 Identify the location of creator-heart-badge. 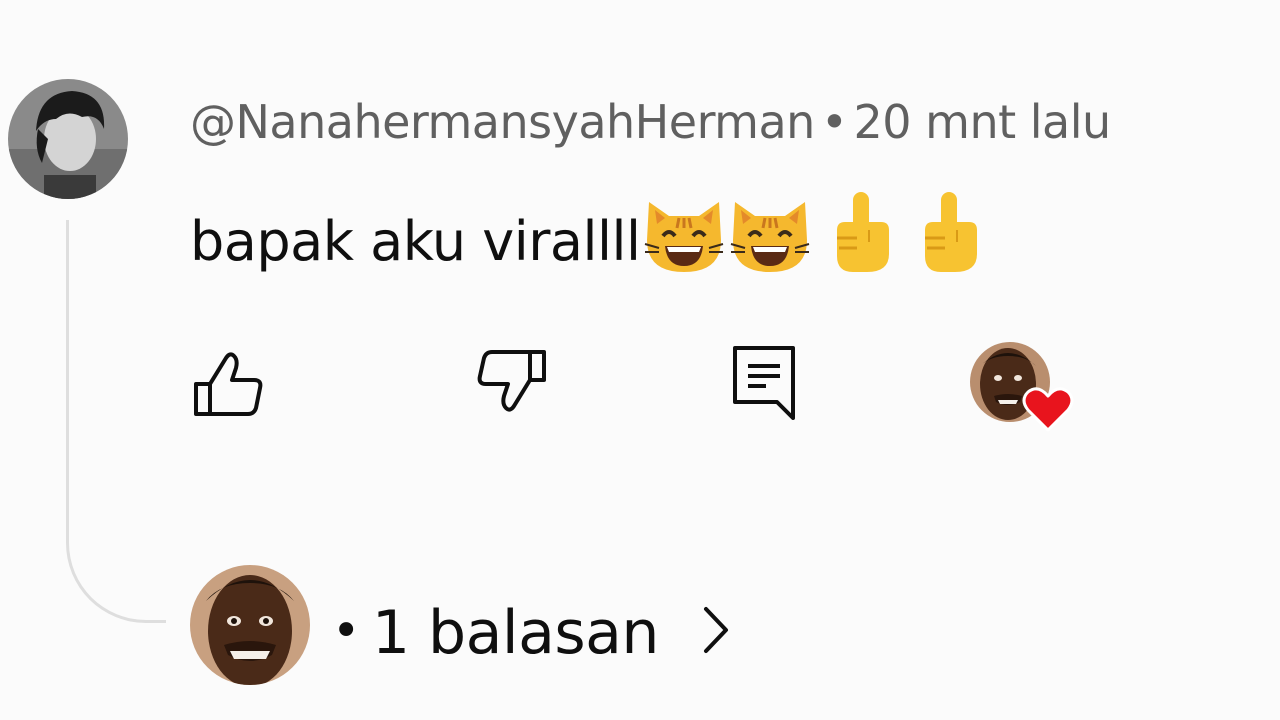
(1022, 389).